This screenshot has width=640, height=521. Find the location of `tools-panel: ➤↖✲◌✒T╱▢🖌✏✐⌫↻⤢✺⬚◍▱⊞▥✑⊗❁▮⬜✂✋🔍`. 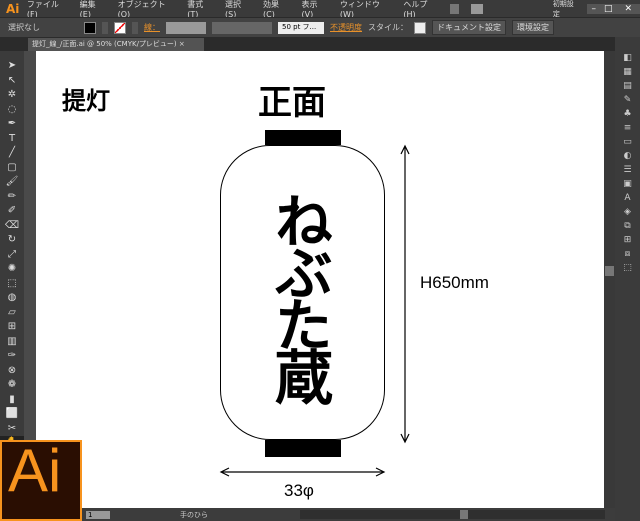

tools-panel: ➤↖✲◌✒T╱▢🖌✏✐⌫↻⤢✺⬚◍▱⊞▥✑⊗❁▮⬜✂✋🔍 is located at coordinates (12, 261).